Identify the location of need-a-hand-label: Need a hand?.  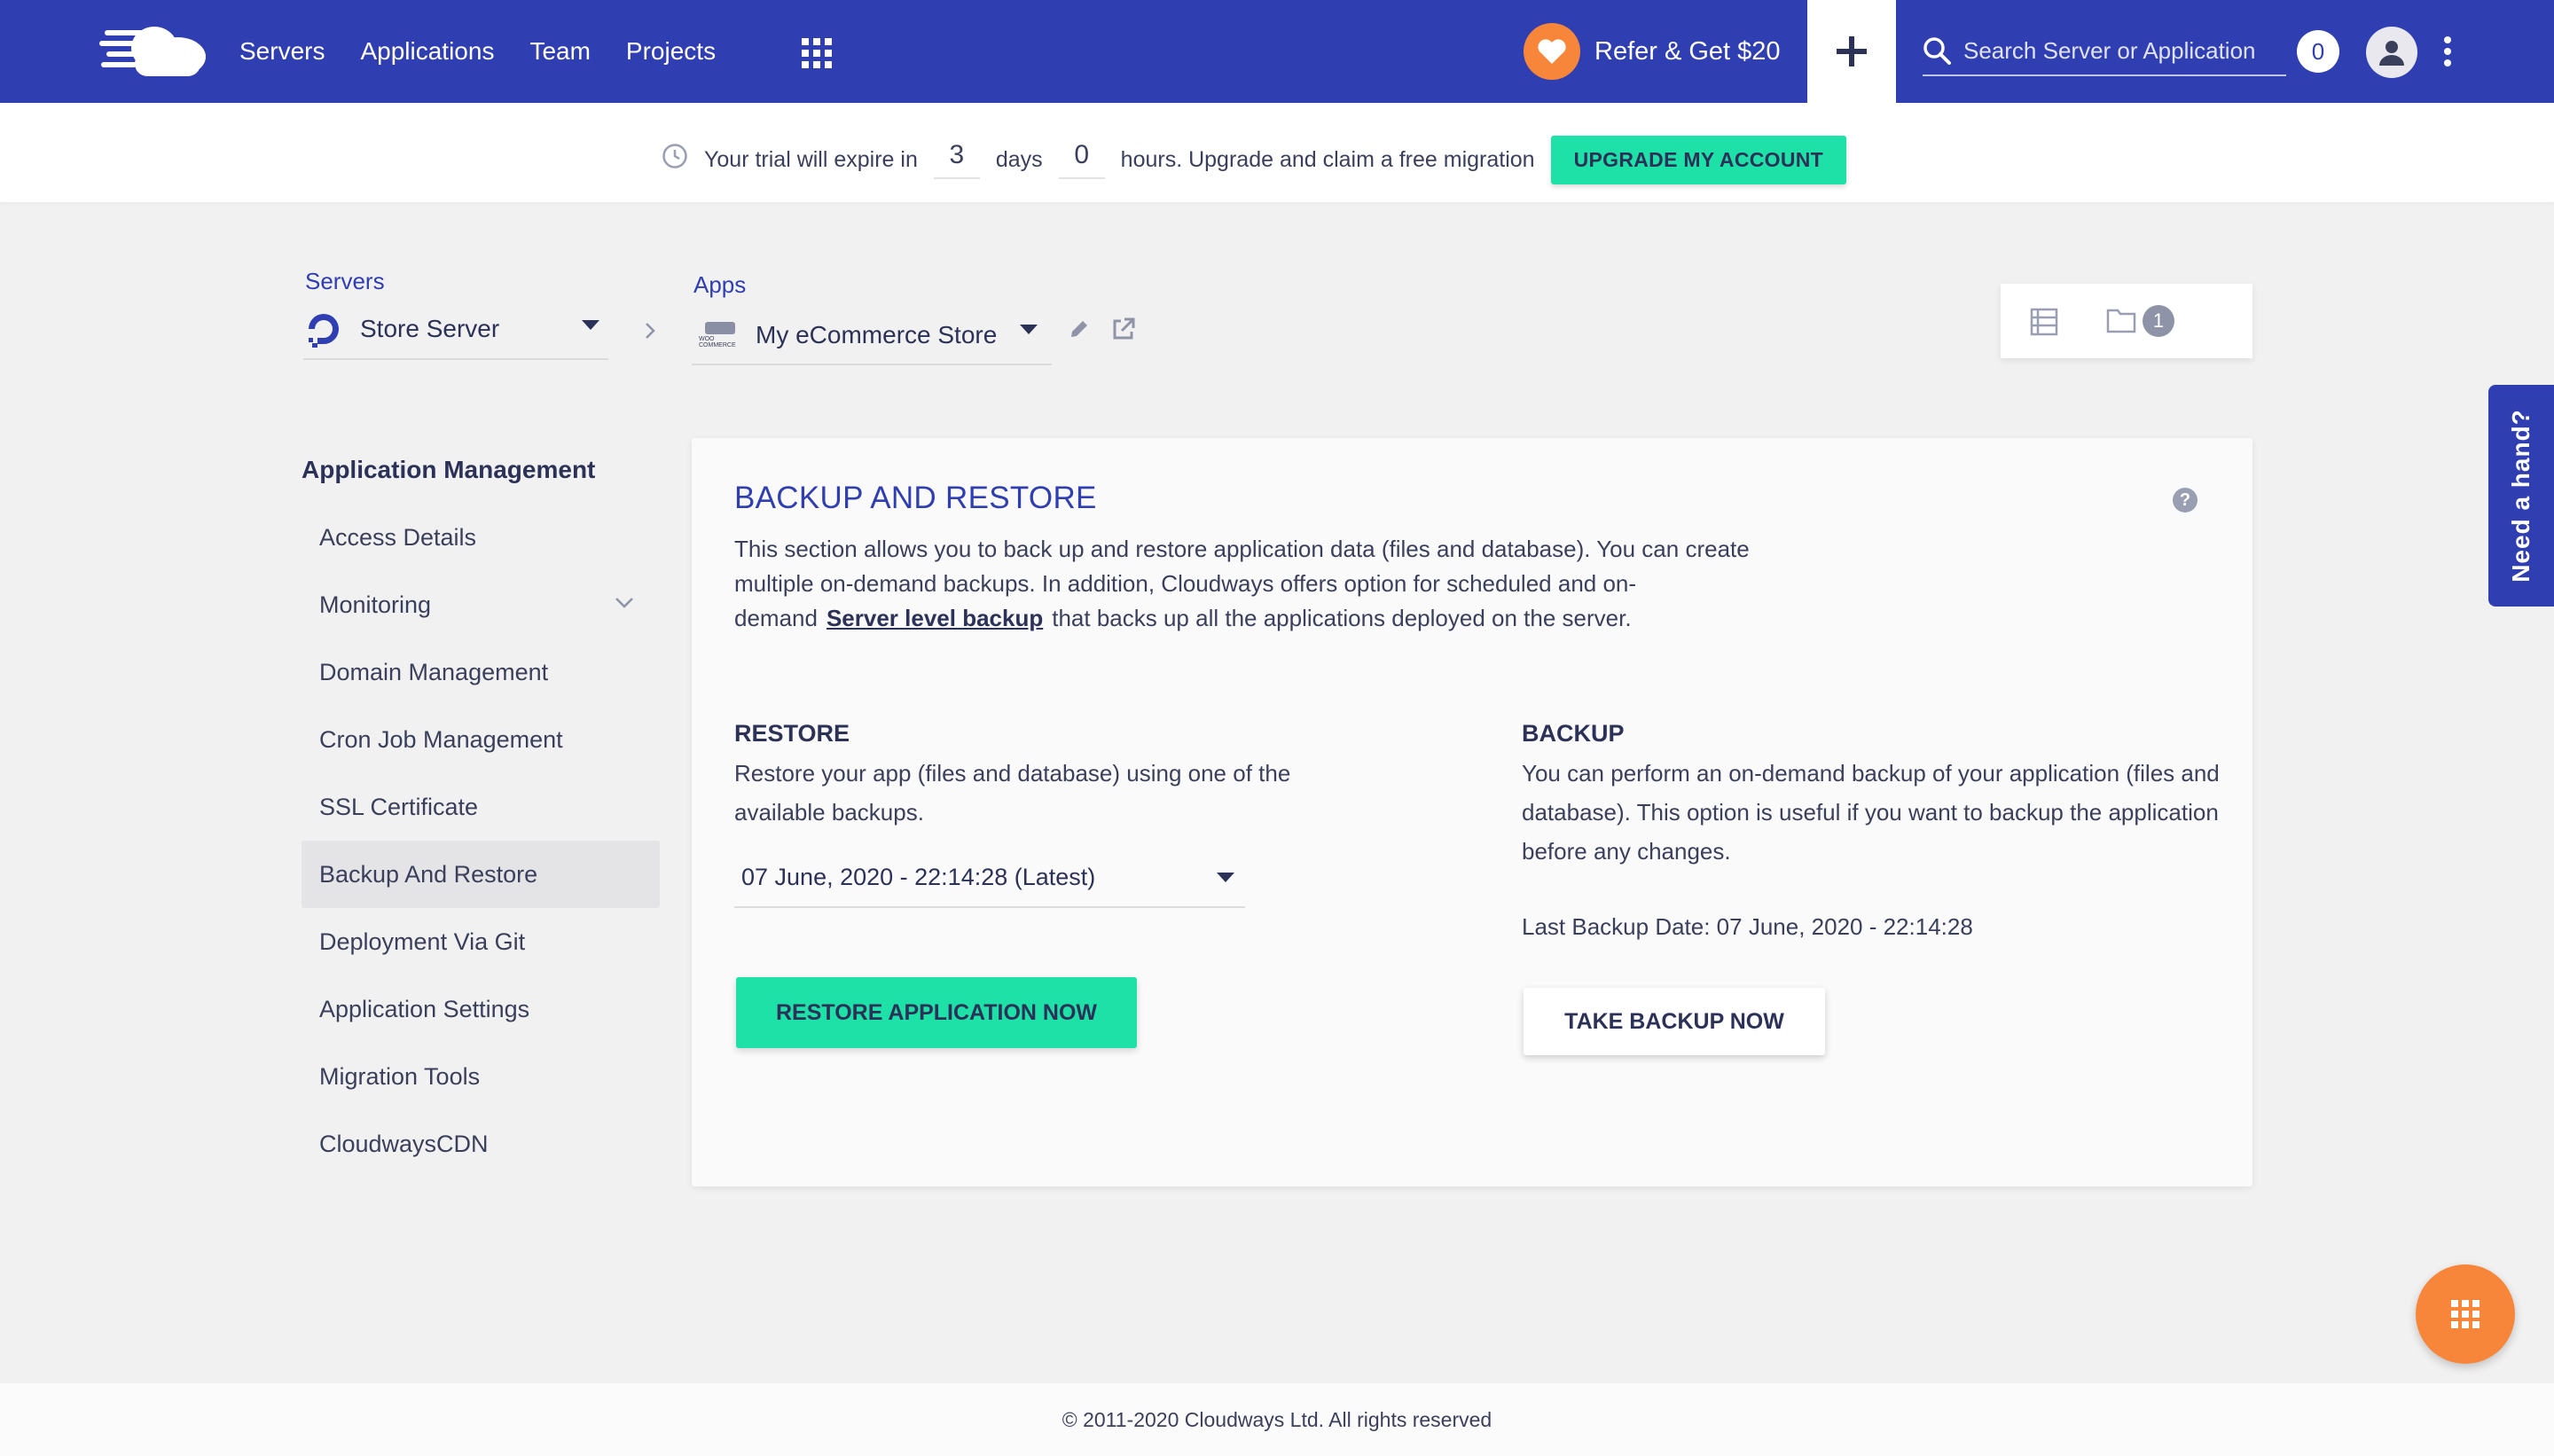
(2520, 496).